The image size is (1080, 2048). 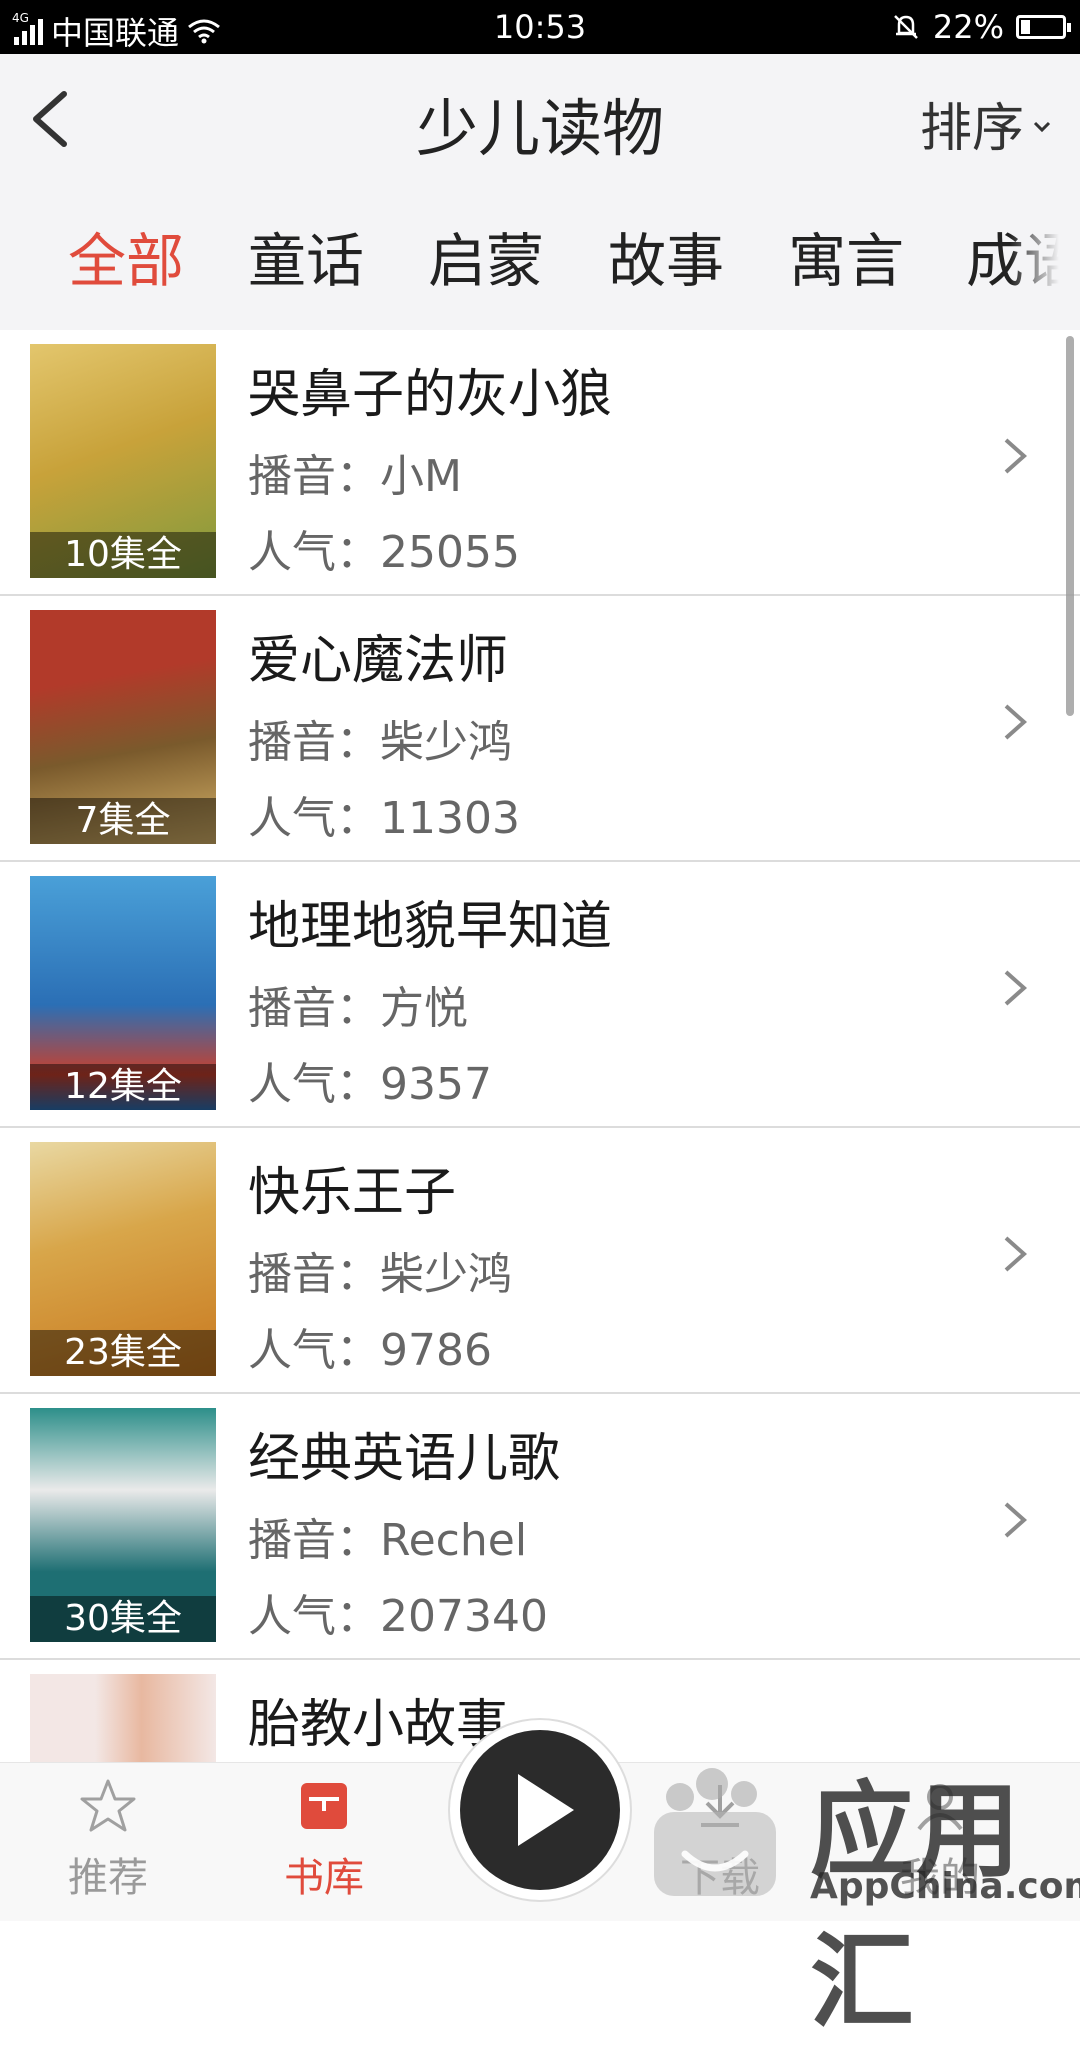 I want to click on battery-percent: 22%, so click(x=968, y=27).